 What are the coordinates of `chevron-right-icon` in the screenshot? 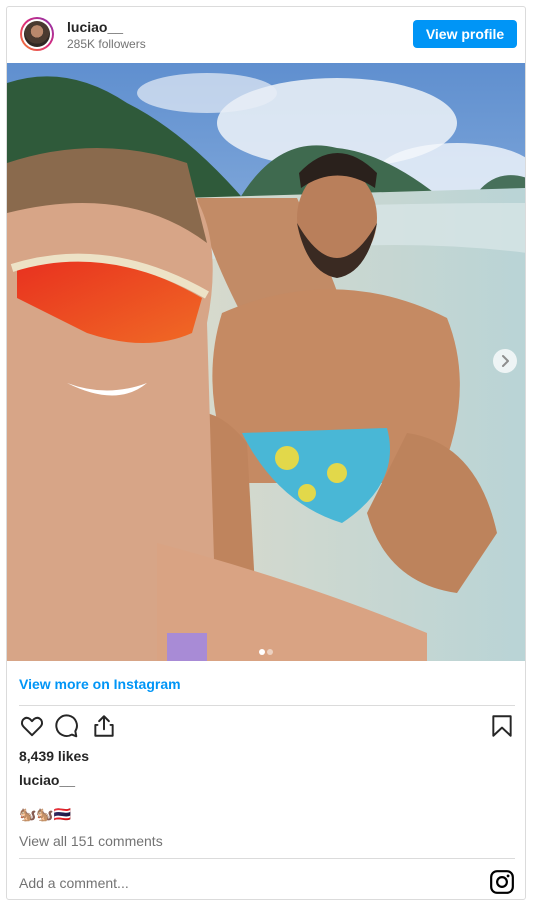 It's located at (505, 361).